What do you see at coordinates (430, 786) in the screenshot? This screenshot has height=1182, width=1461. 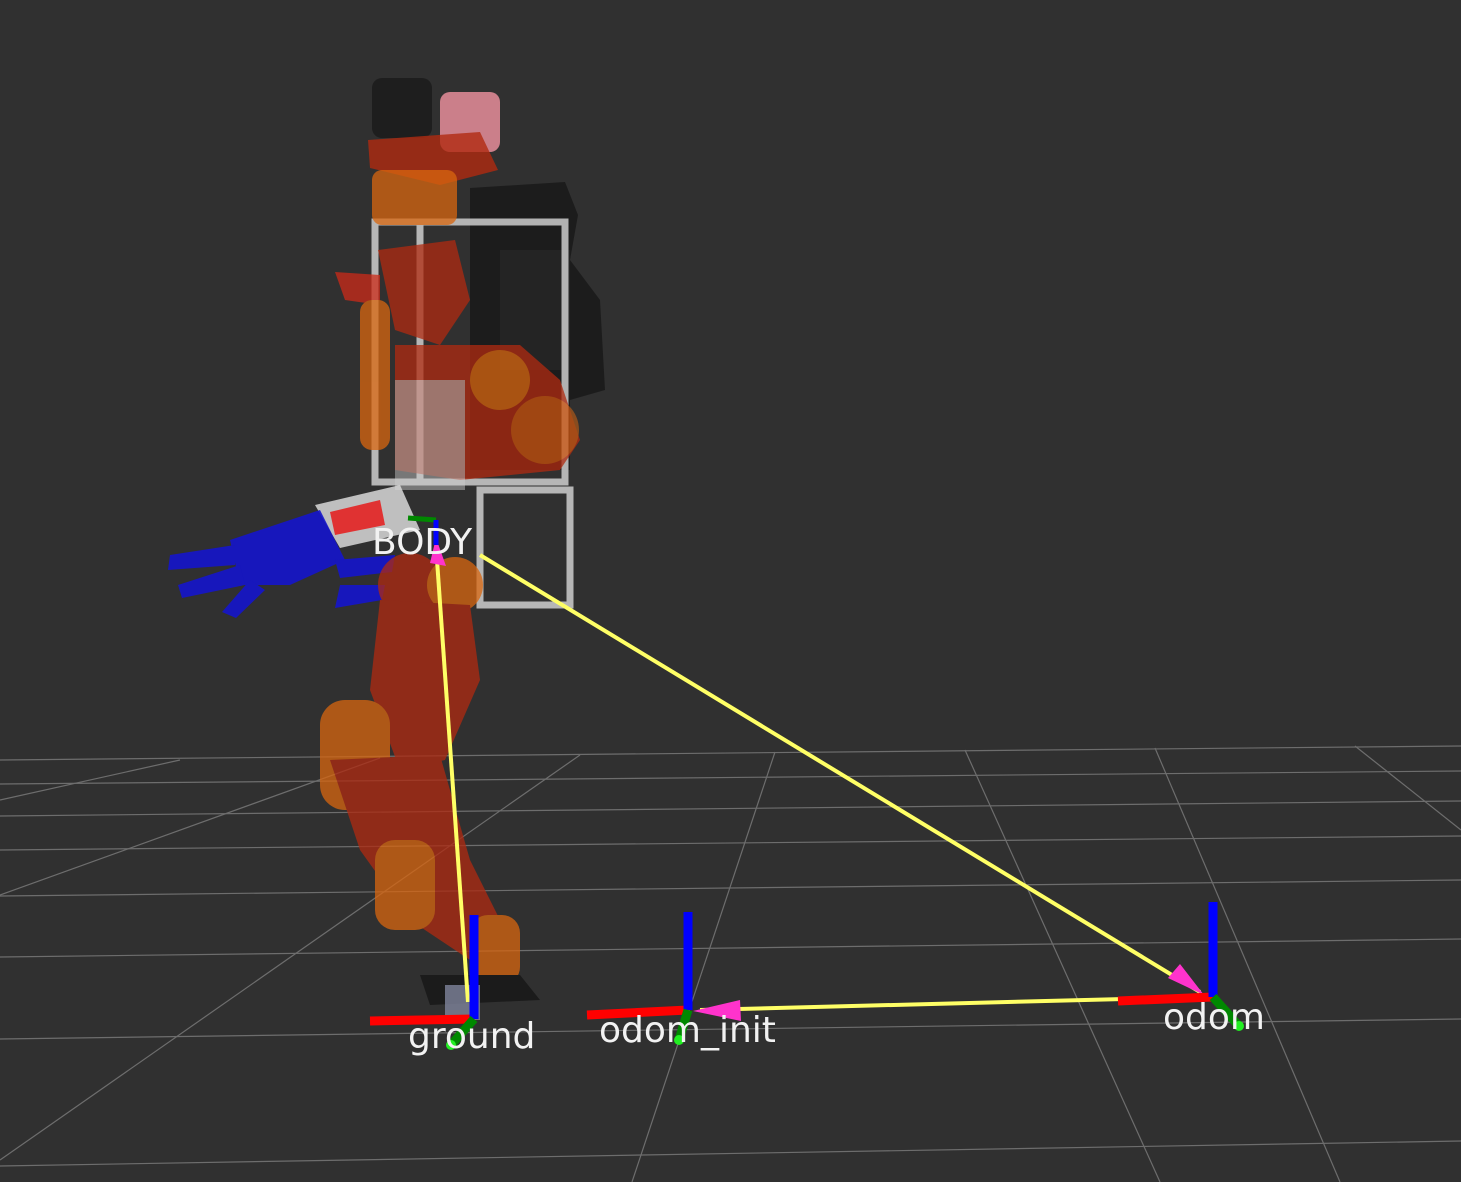 I see `robot-legs` at bounding box center [430, 786].